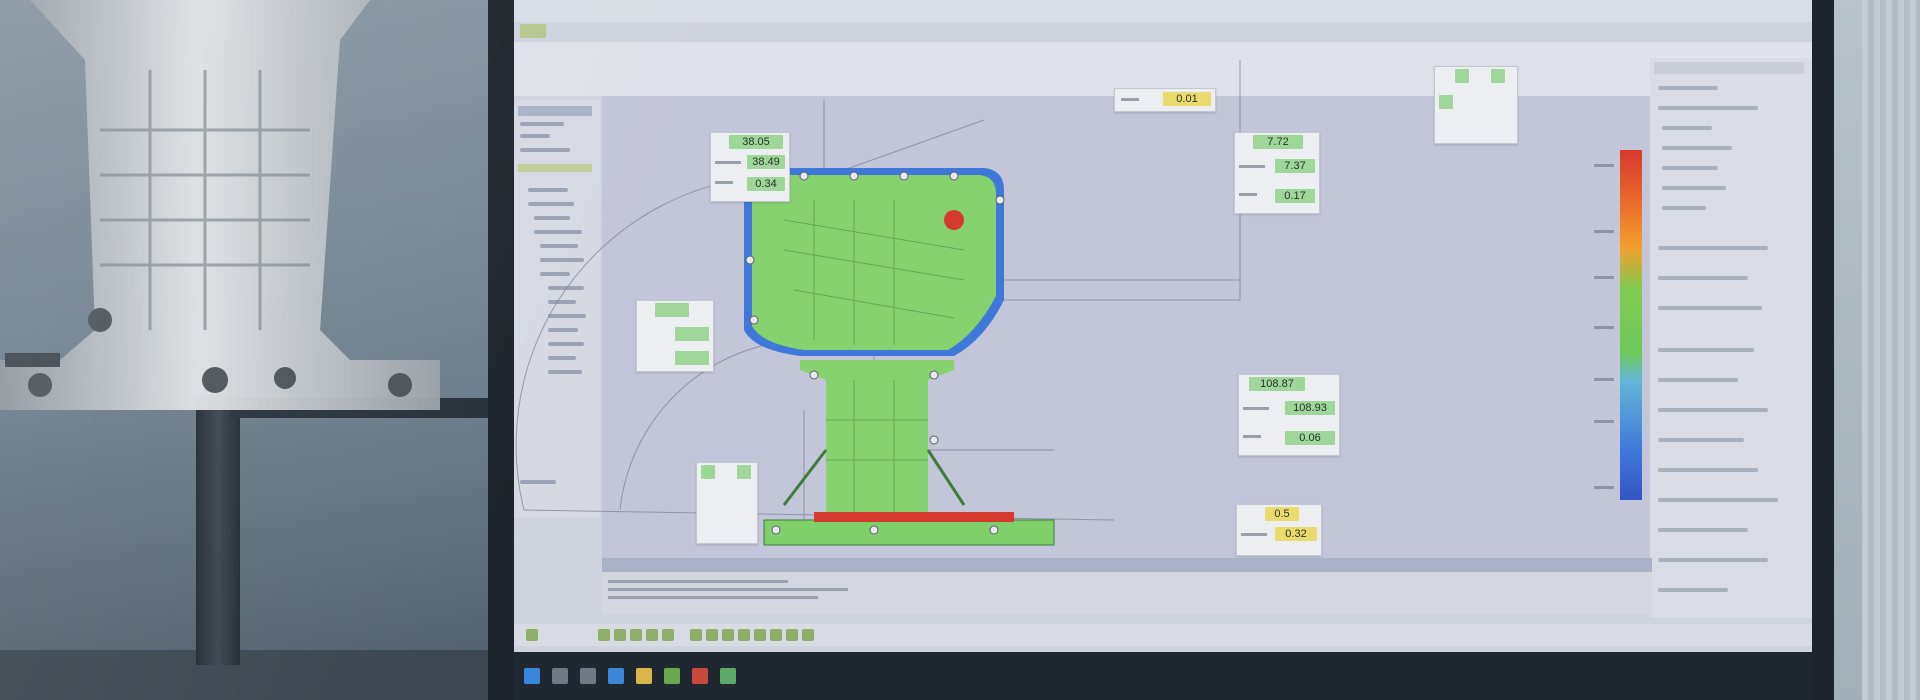 This screenshot has height=700, width=1920. I want to click on measurement-callout-1: 38.05 38.49 0.34, so click(750, 167).